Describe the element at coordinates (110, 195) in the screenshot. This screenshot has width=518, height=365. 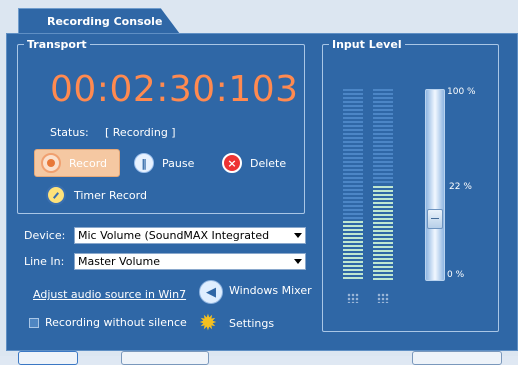
I see `timer-record-label: Timer Record` at that location.